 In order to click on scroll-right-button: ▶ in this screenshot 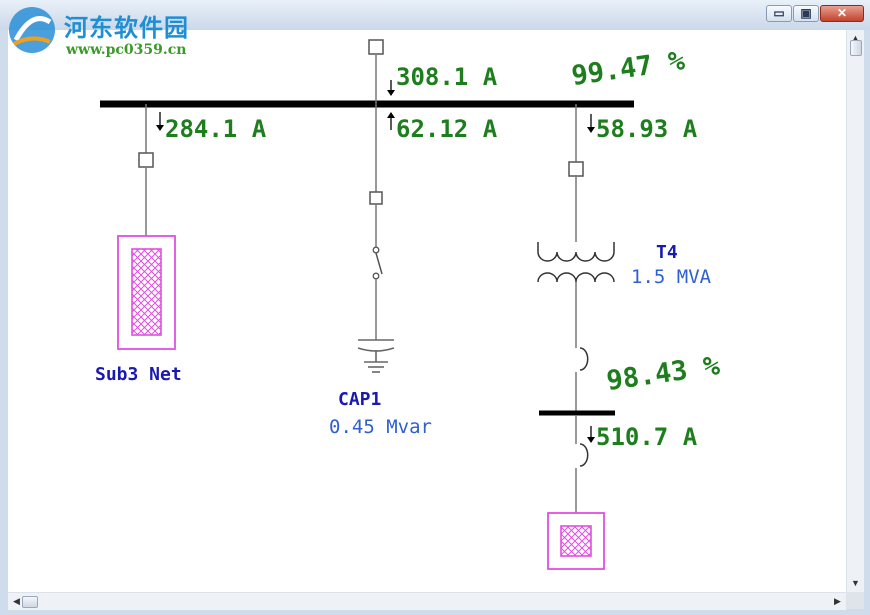, I will do `click(837, 601)`.